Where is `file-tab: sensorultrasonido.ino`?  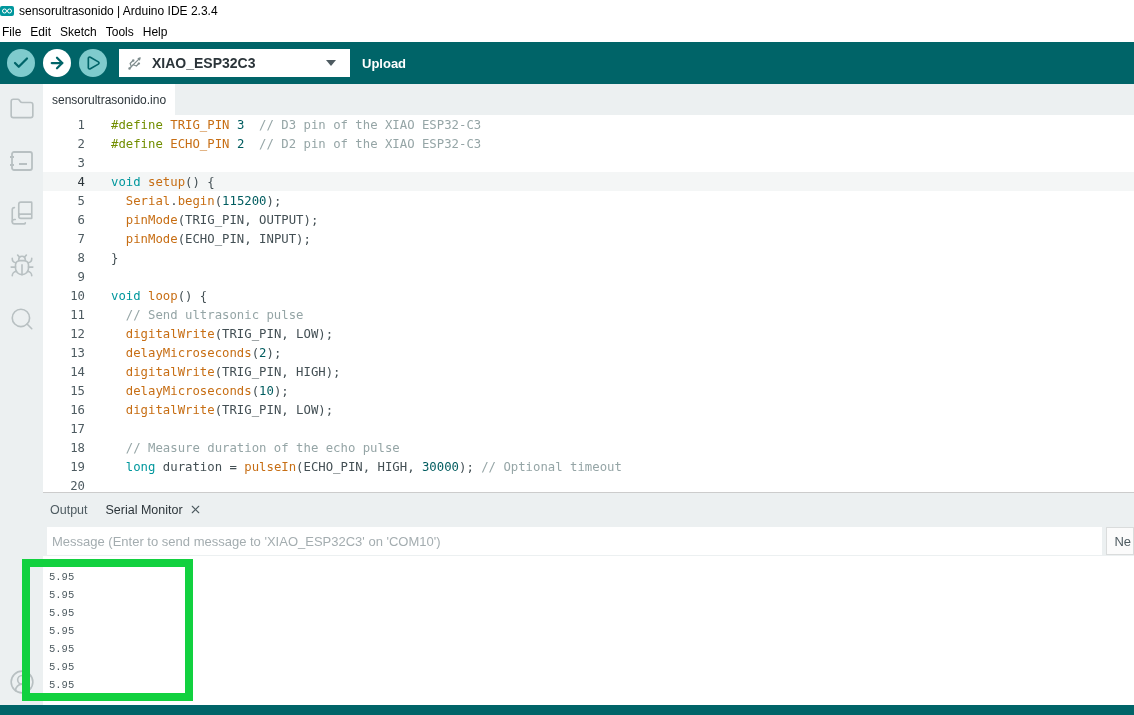 file-tab: sensorultrasonido.ino is located at coordinates (109, 99).